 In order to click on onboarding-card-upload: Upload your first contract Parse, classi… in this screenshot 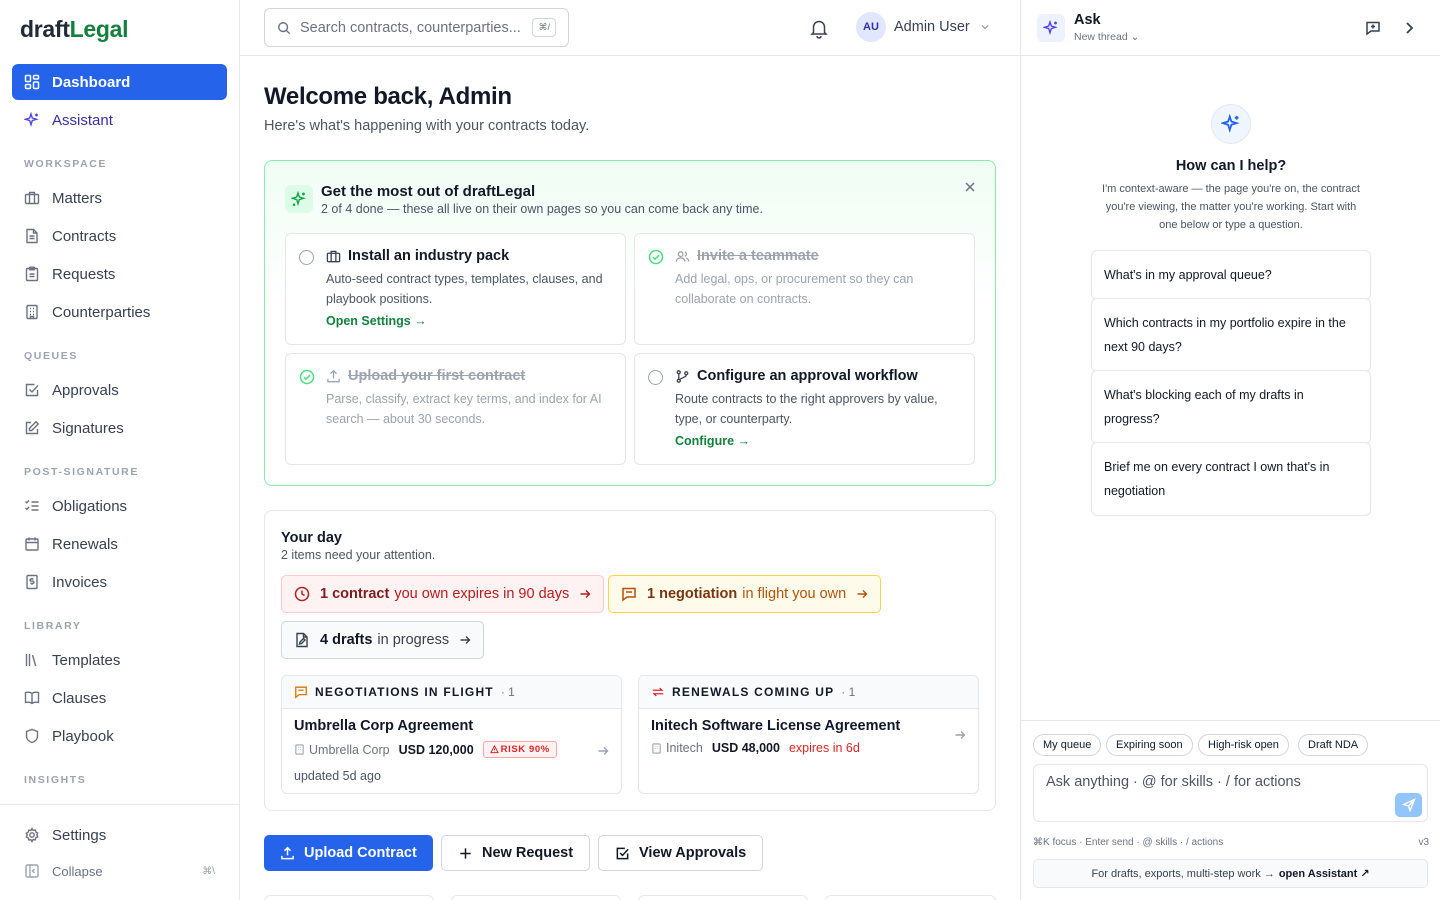, I will do `click(455, 409)`.